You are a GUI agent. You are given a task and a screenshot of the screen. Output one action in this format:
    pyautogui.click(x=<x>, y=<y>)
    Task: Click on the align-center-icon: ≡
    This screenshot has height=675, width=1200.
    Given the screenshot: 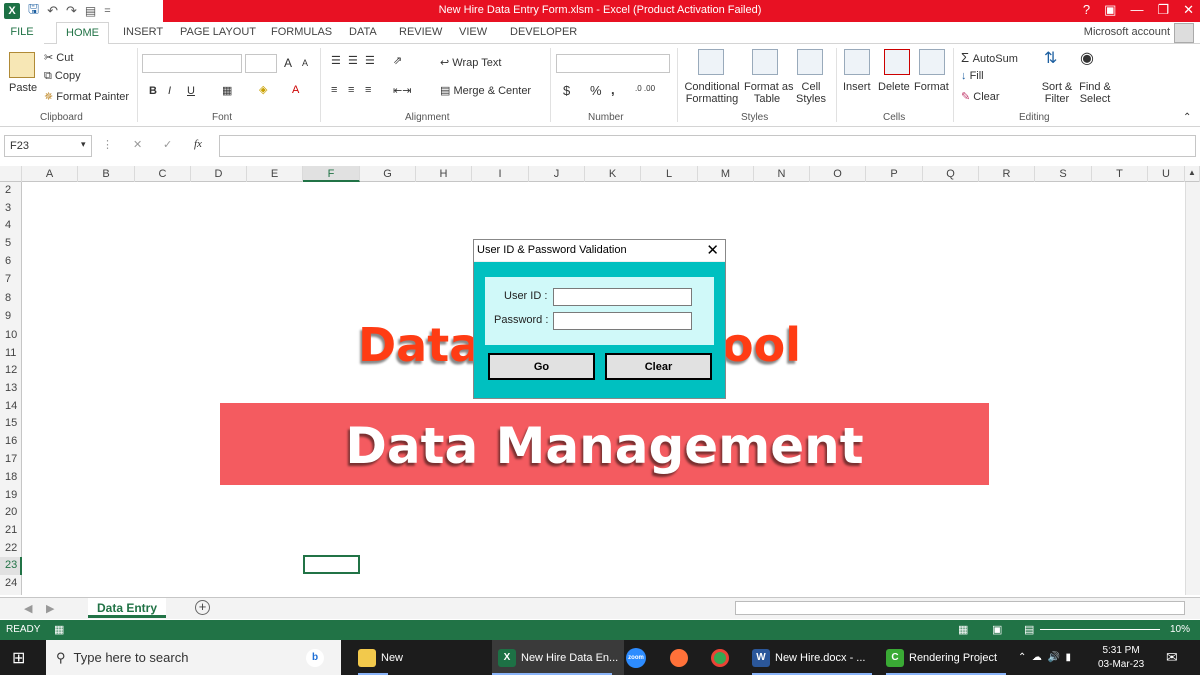 What is the action you would take?
    pyautogui.click(x=351, y=90)
    